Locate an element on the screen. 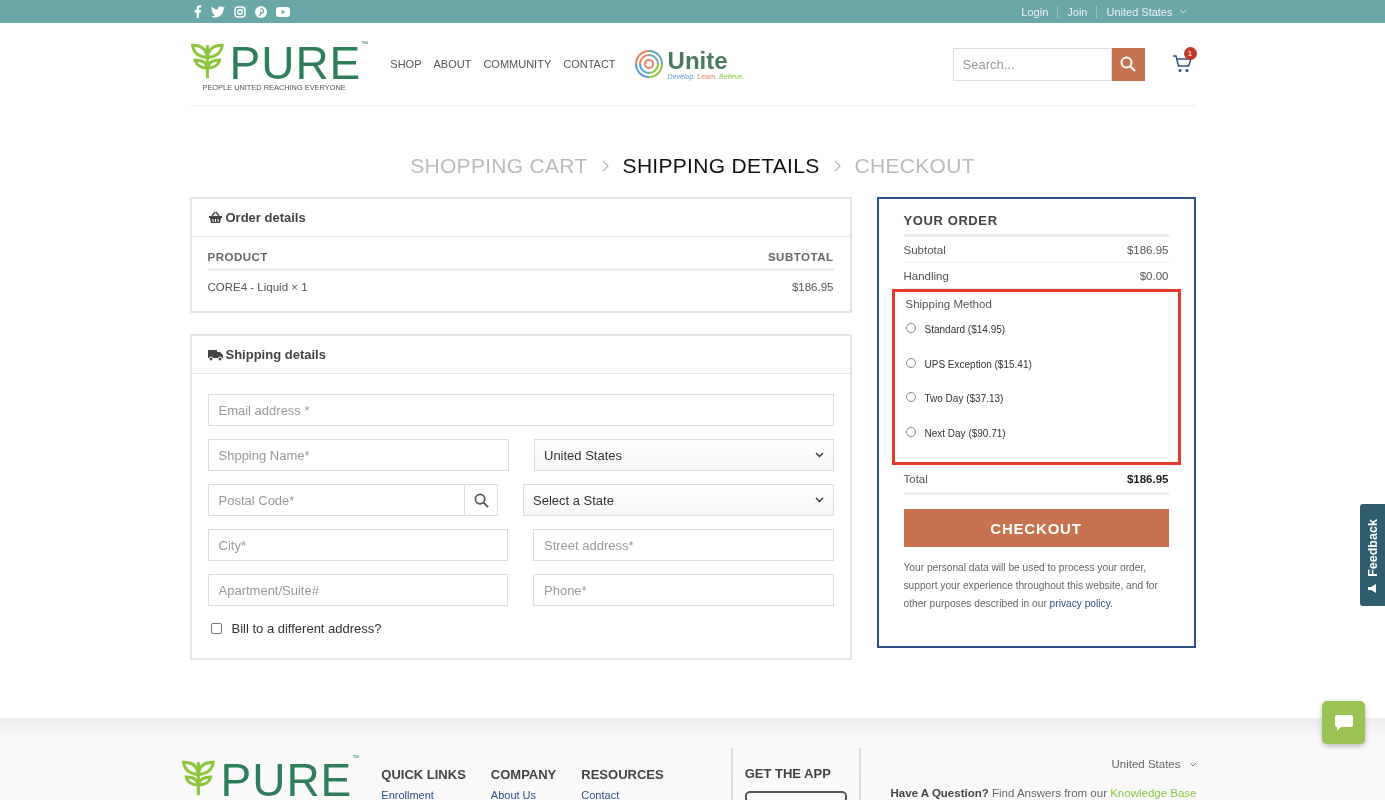 This screenshot has height=800, width=1385. card-title: Order details is located at coordinates (265, 217).